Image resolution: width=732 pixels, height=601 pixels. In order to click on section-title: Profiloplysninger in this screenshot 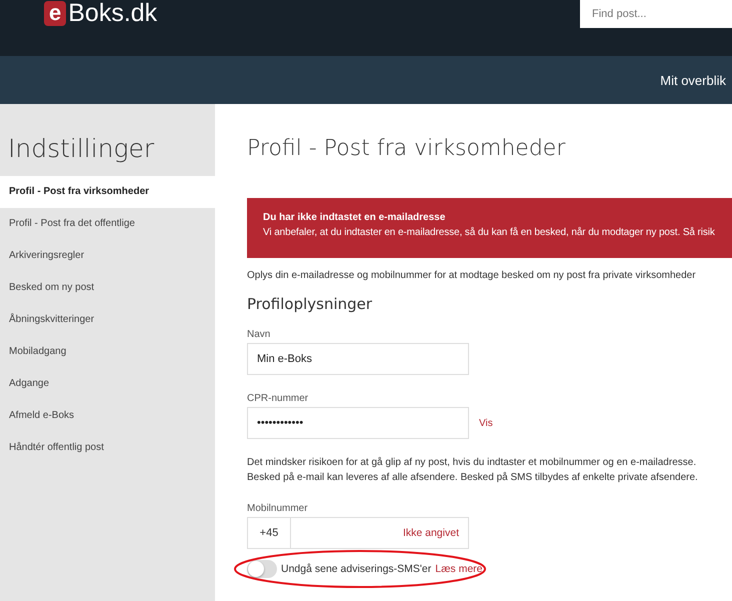, I will do `click(310, 304)`.